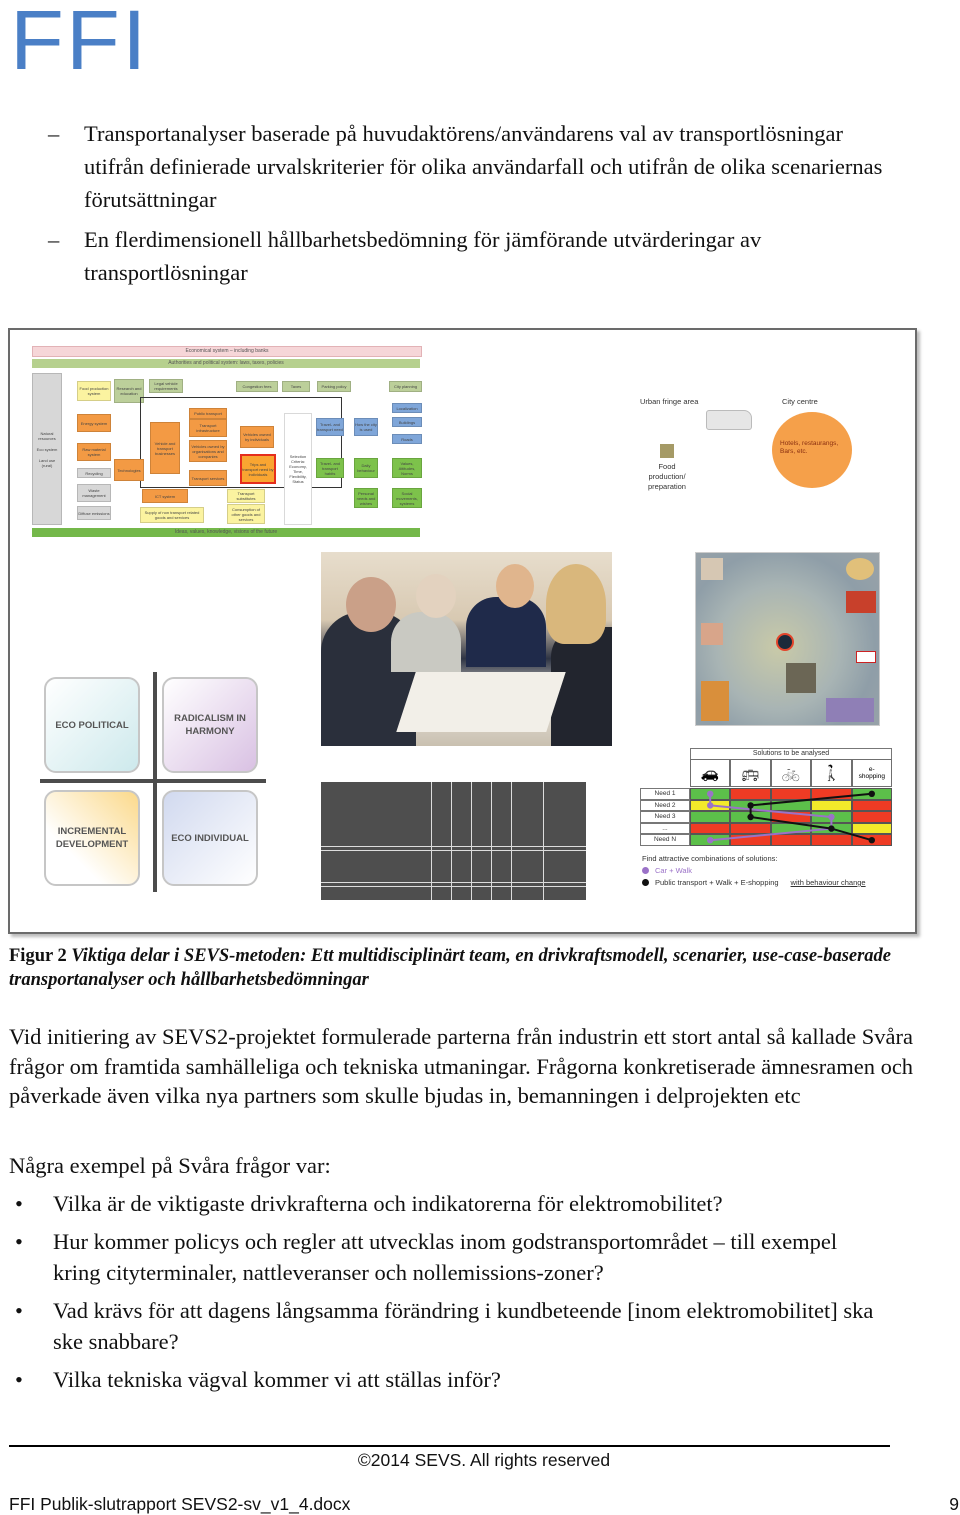 This screenshot has width=960, height=1515. Describe the element at coordinates (453, 848) in the screenshot. I see `table-line` at that location.